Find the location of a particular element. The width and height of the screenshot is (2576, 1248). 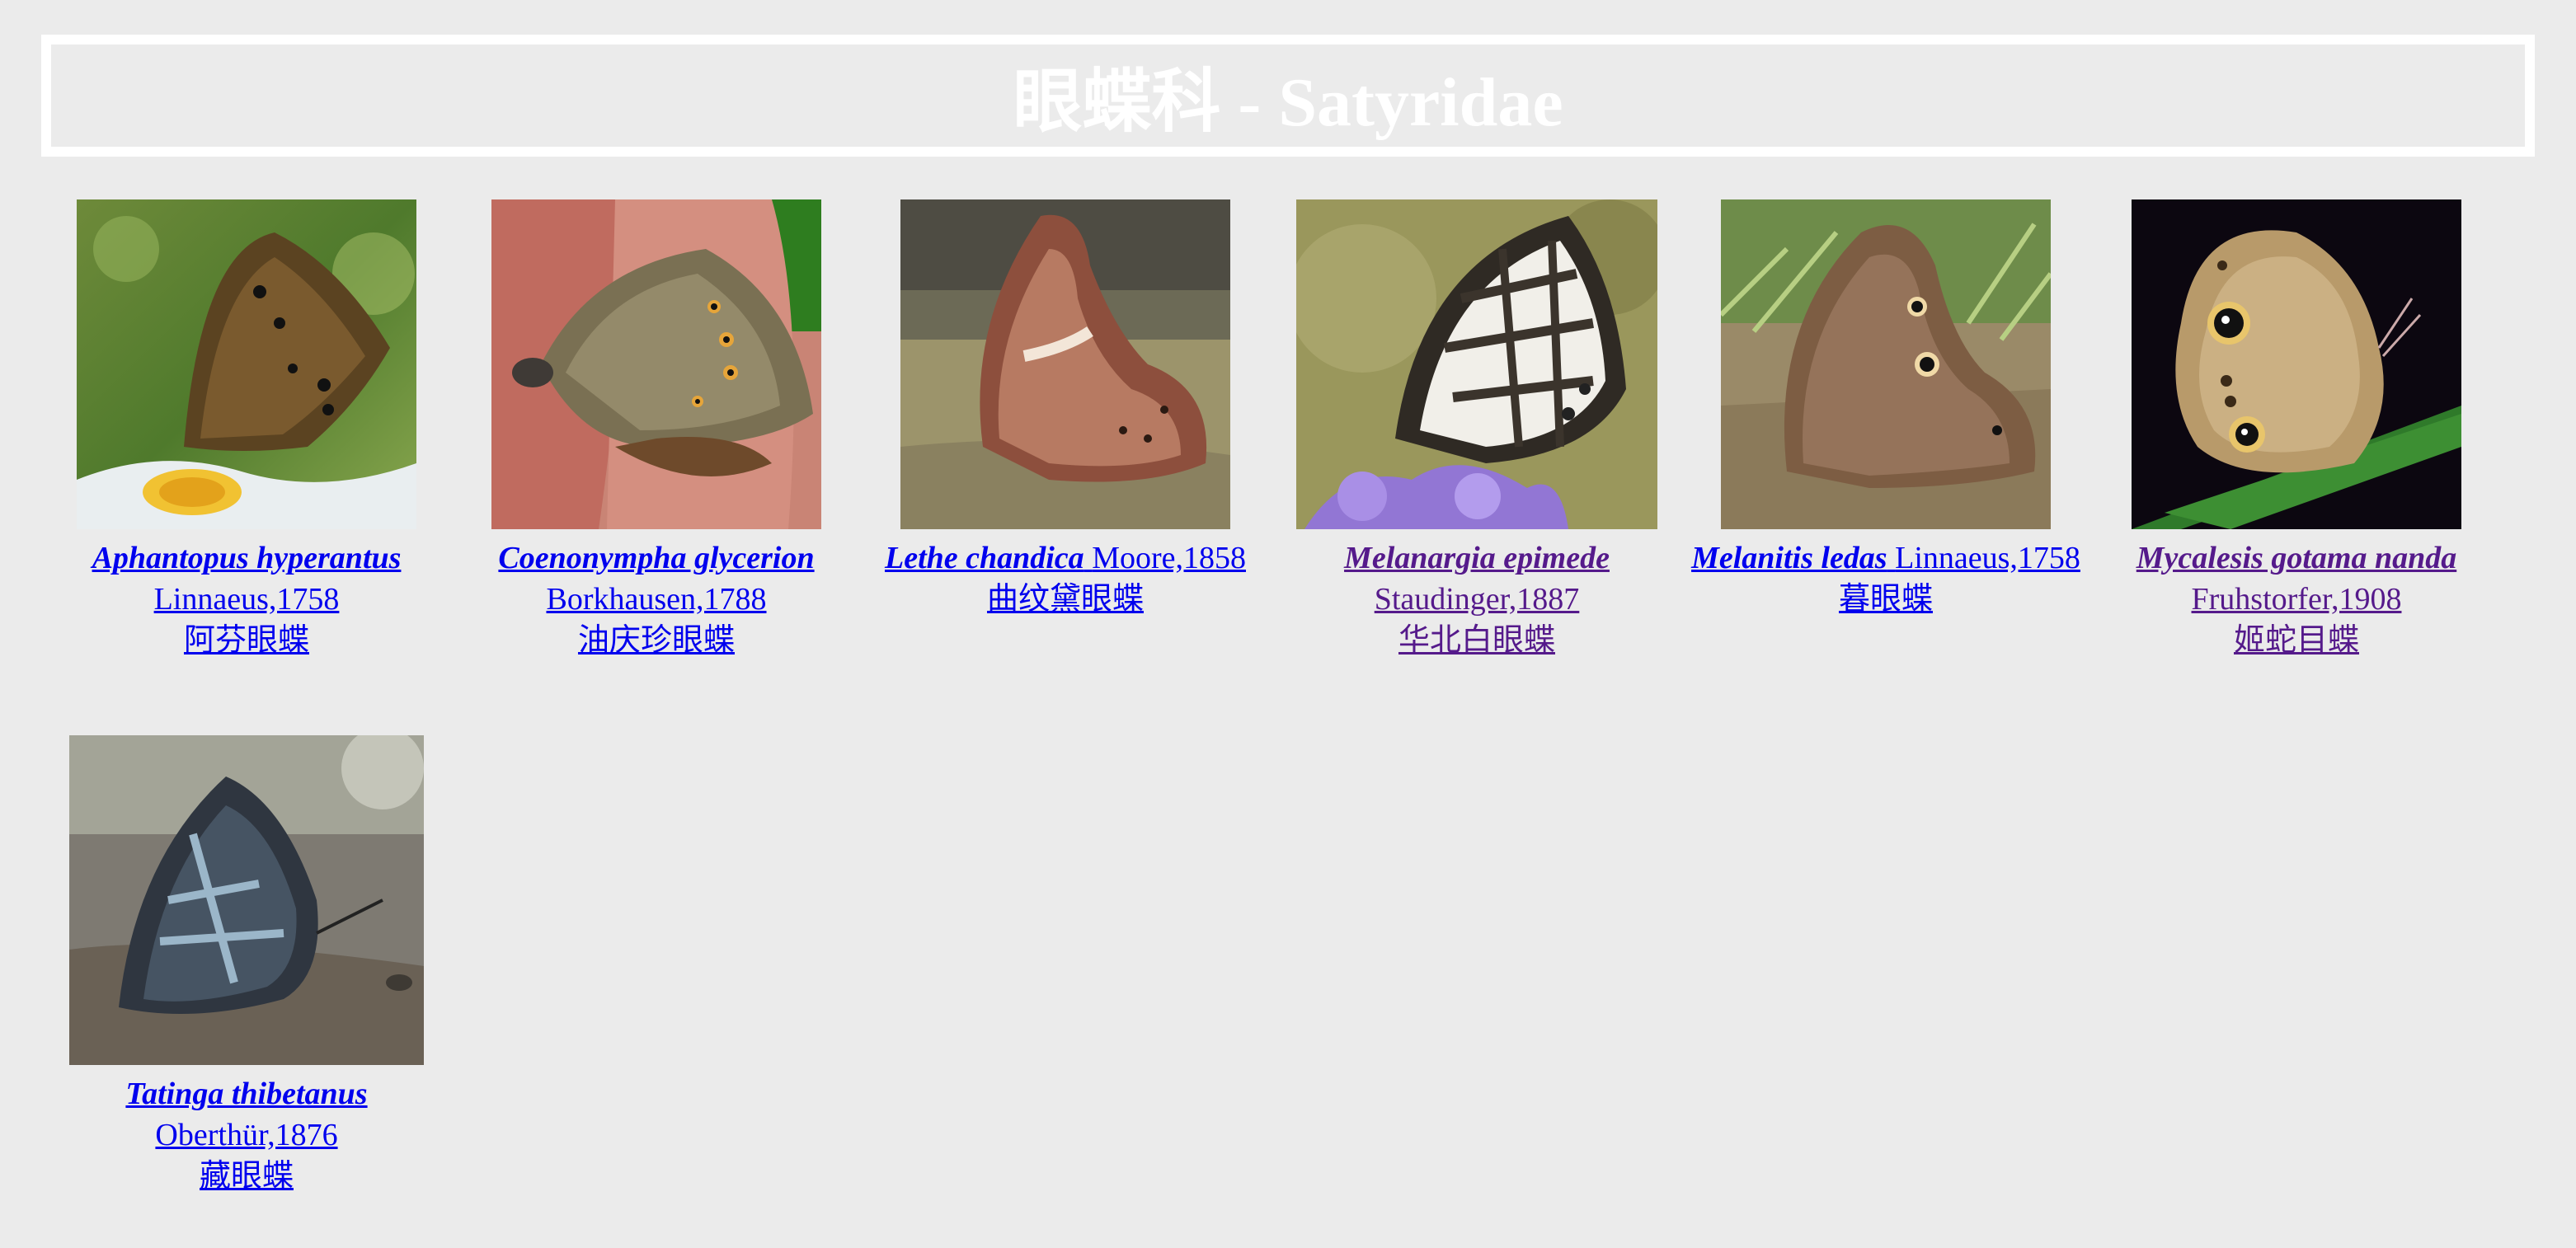

species-author-link: Oberthür,1876 is located at coordinates (246, 1135).